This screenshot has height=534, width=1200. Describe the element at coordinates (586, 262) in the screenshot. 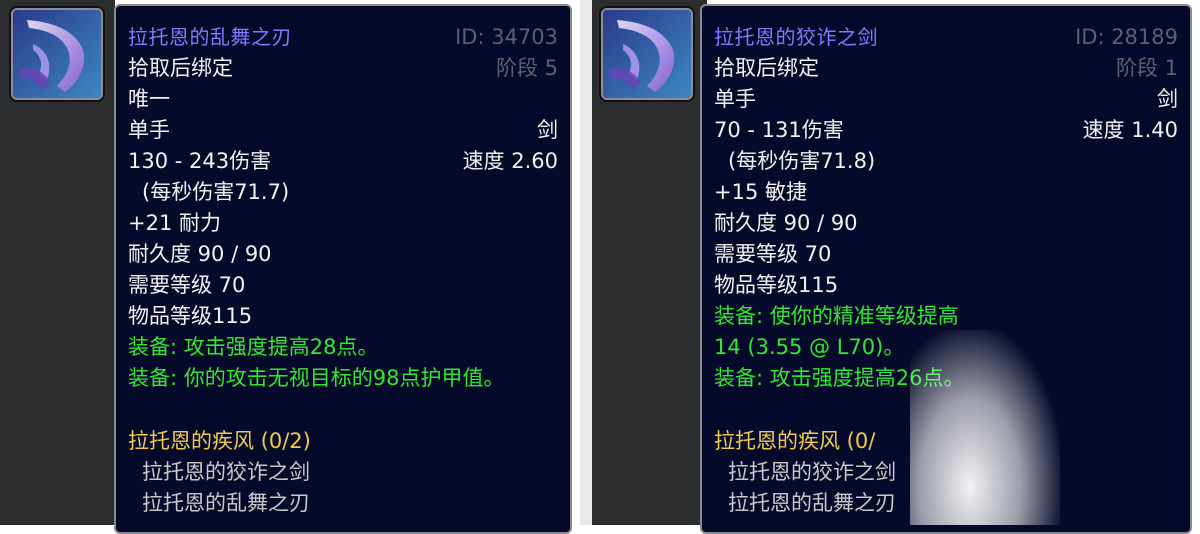

I see `panel-divider` at that location.